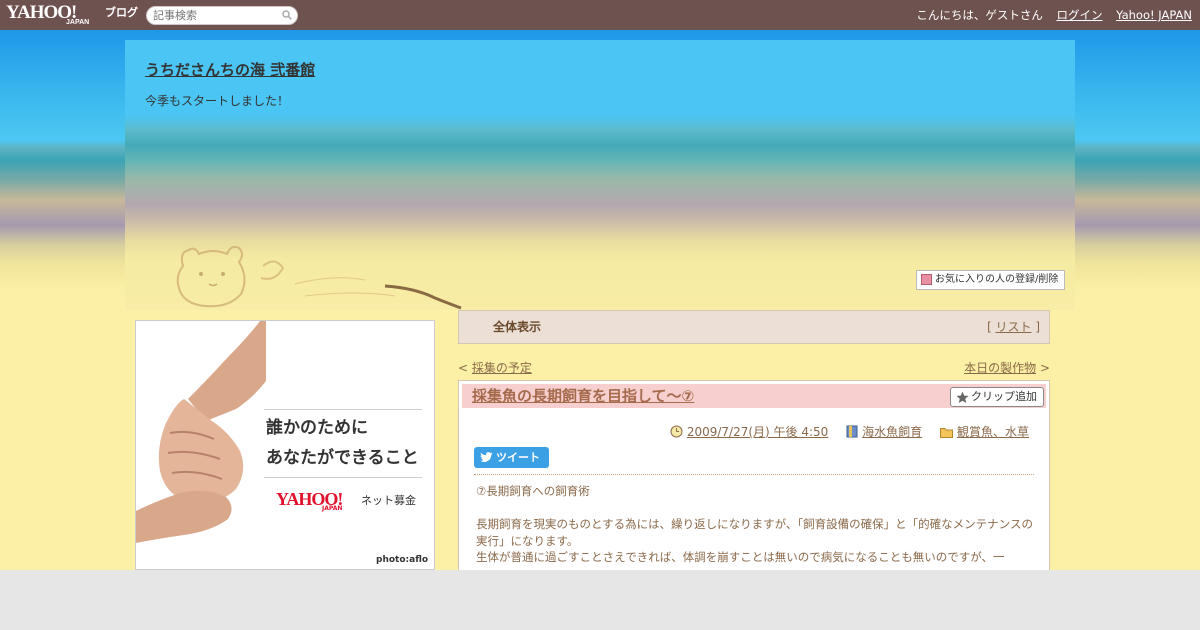  What do you see at coordinates (319, 277) in the screenshot?
I see `summer-vacation-sand-drawing` at bounding box center [319, 277].